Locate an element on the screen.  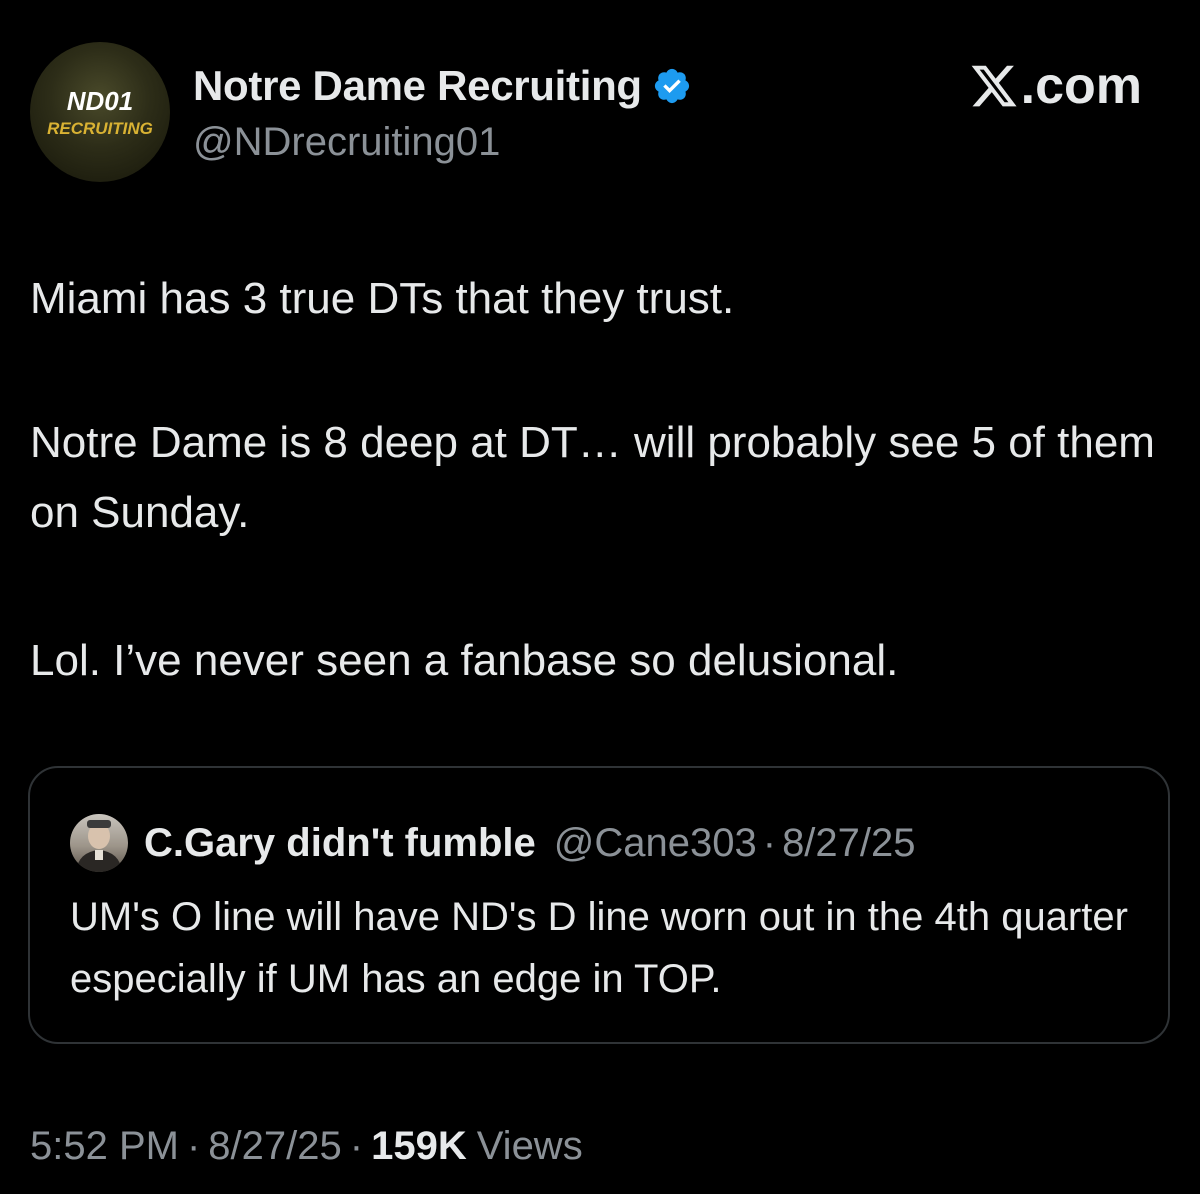
views-label: Views is located at coordinates (529, 1145).